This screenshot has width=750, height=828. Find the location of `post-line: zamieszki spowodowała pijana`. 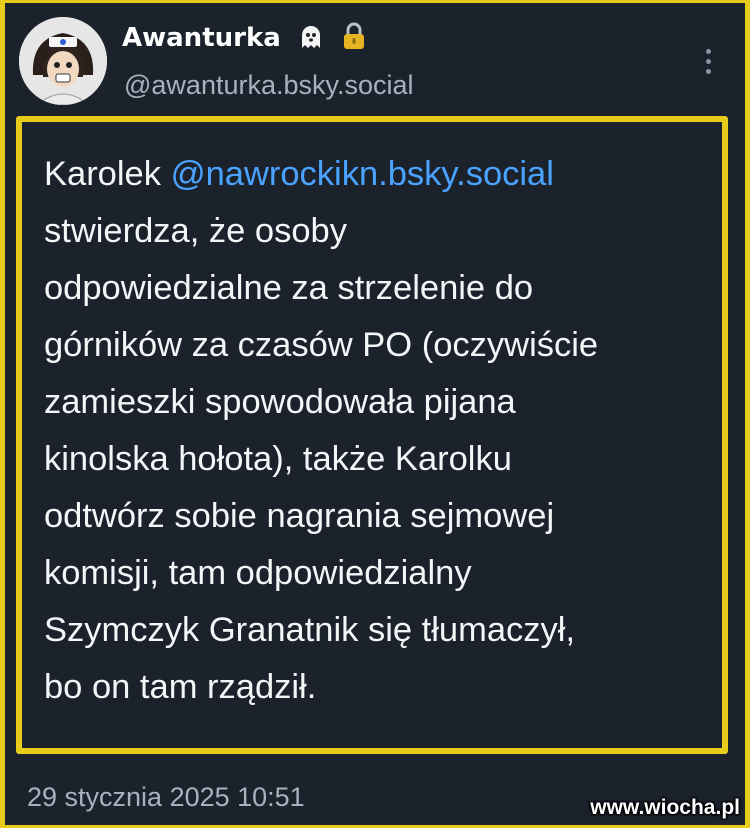

post-line: zamieszki spowodowała pijana is located at coordinates (280, 402).